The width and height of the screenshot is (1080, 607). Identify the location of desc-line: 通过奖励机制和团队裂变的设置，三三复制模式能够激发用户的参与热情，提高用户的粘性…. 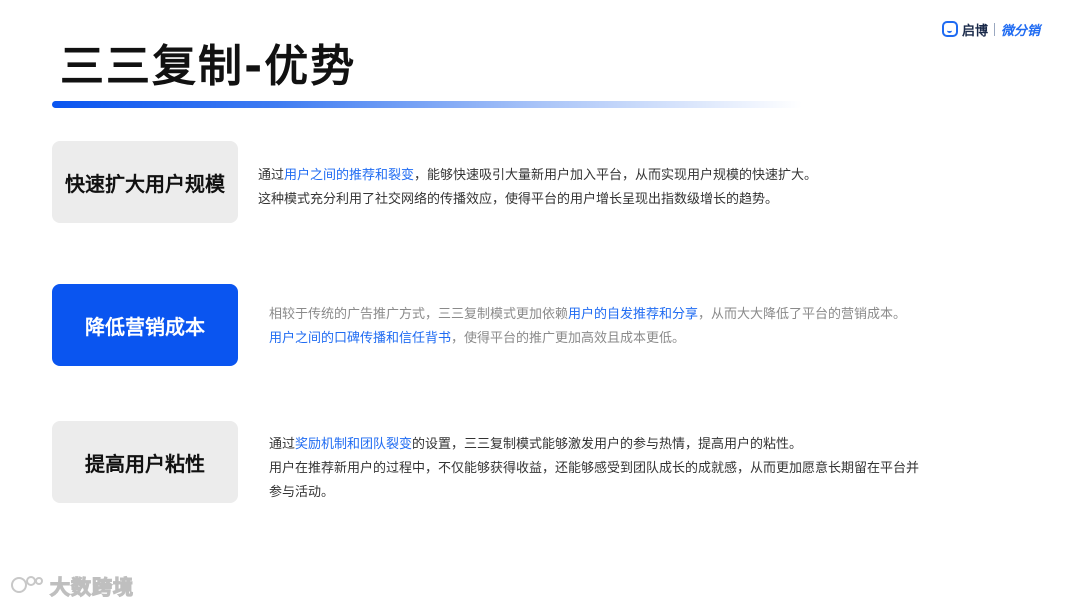
(536, 444).